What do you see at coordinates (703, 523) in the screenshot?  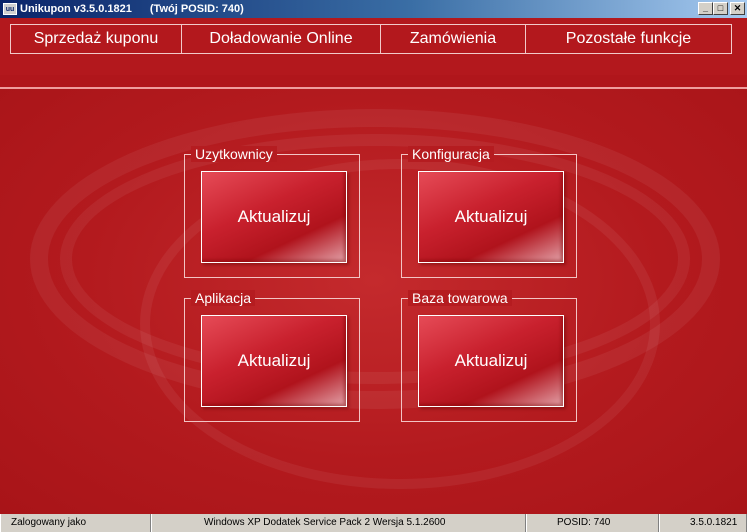 I see `status-version: 3.5.0.1821` at bounding box center [703, 523].